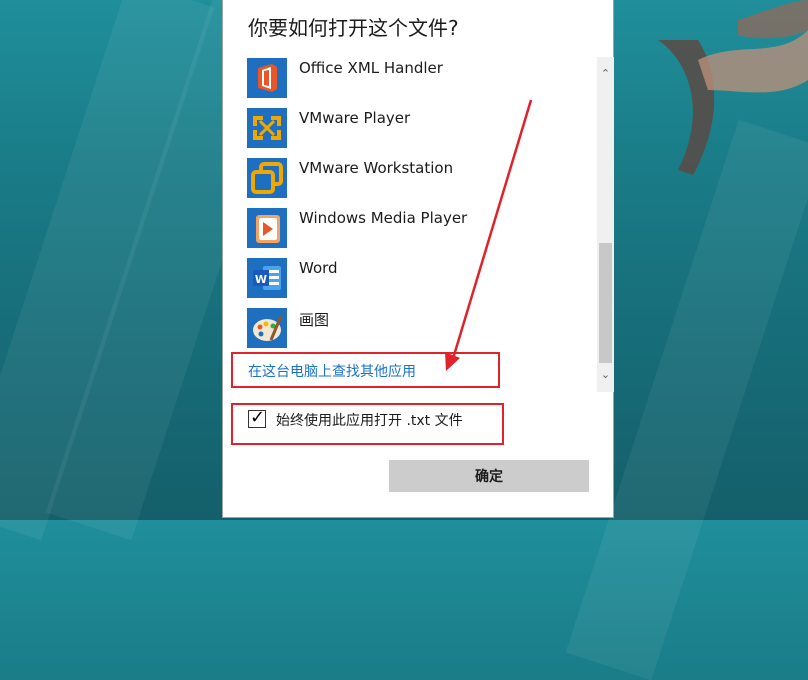 The image size is (808, 680). I want to click on windows-media-player-icon, so click(267, 228).